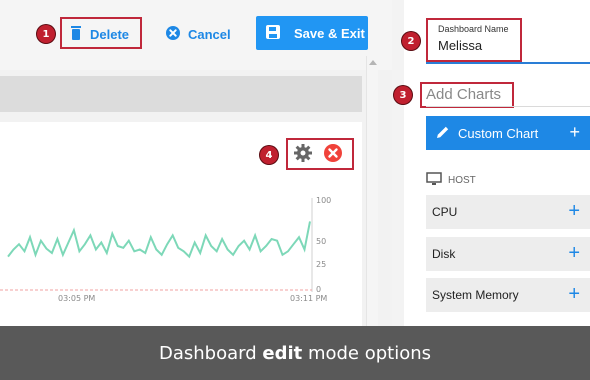  Describe the element at coordinates (181, 94) in the screenshot. I see `chart-header-bar` at that location.